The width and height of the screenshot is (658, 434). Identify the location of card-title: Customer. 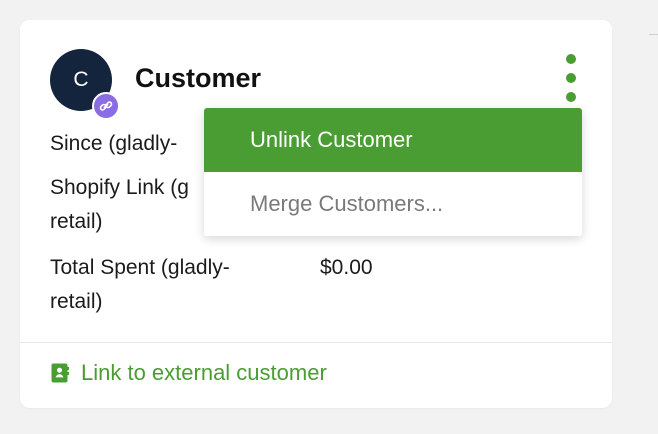
(198, 78).